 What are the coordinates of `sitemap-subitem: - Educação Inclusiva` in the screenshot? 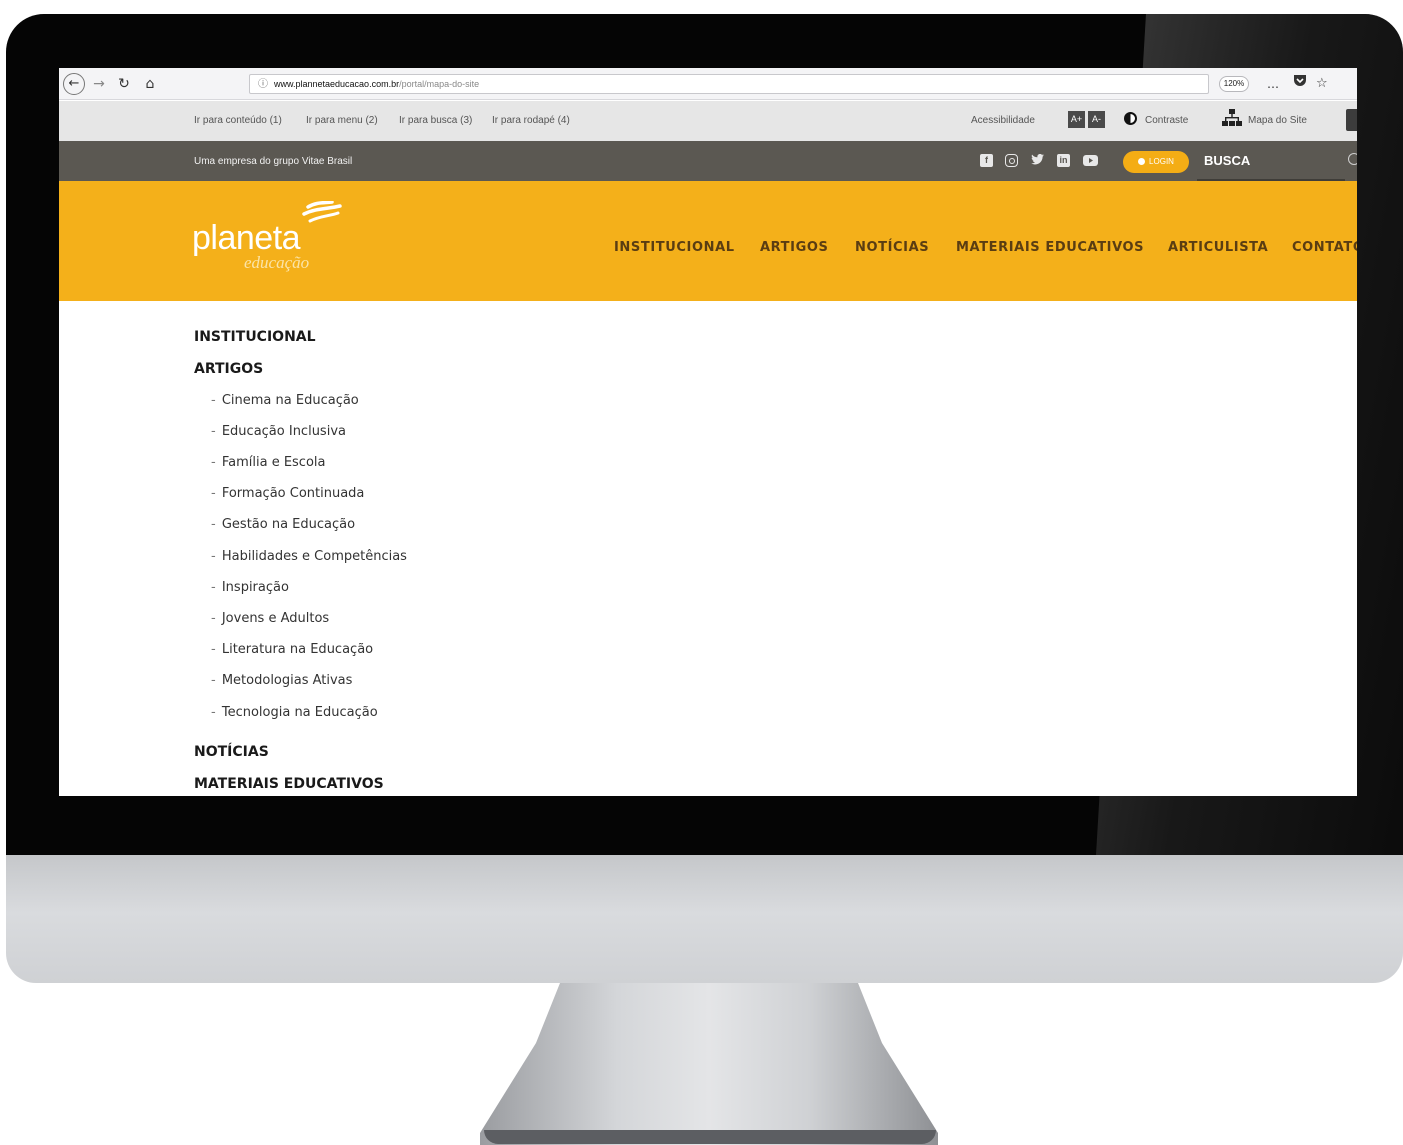 It's located at (278, 431).